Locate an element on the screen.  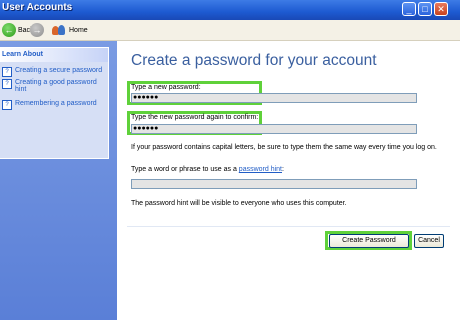
sidebar-link-secure-password: ? Creating a secure password is located at coordinates (52, 72).